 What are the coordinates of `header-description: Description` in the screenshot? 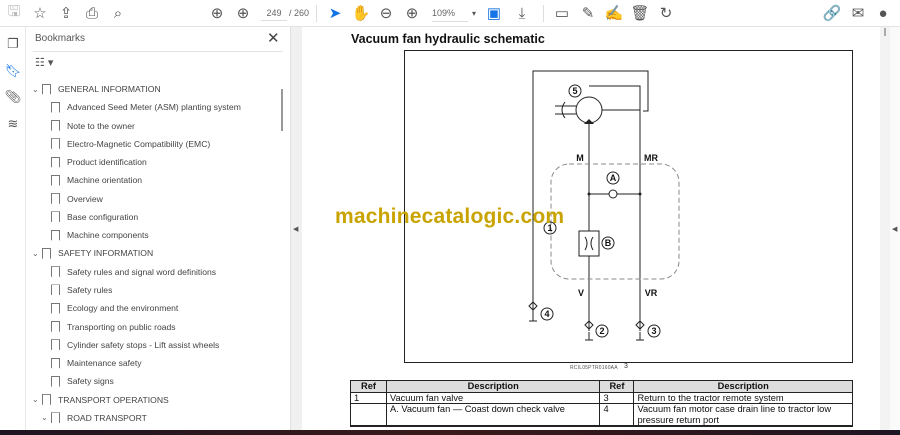 It's located at (493, 386).